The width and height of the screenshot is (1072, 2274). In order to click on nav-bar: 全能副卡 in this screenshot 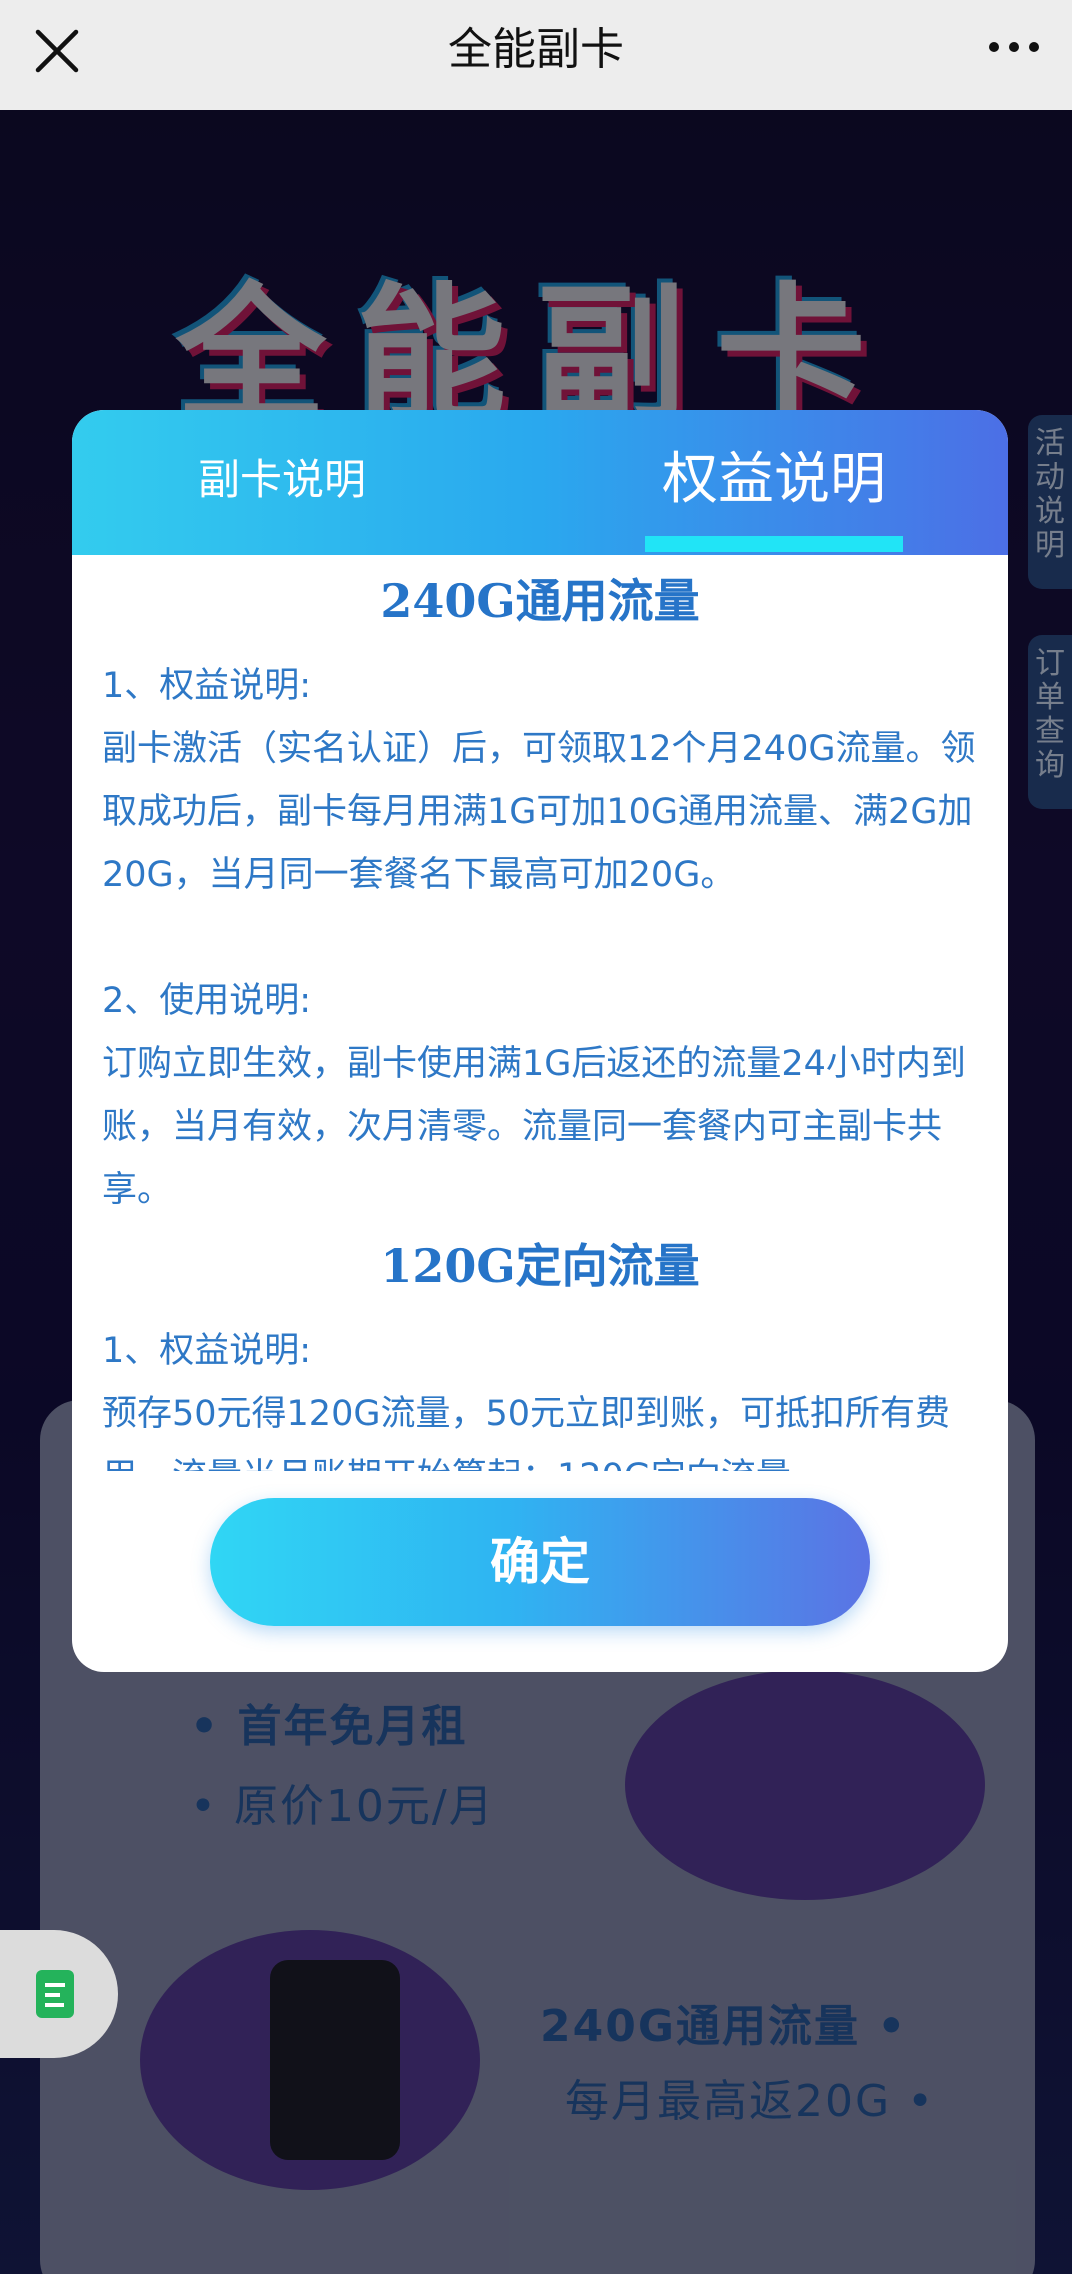, I will do `click(536, 55)`.